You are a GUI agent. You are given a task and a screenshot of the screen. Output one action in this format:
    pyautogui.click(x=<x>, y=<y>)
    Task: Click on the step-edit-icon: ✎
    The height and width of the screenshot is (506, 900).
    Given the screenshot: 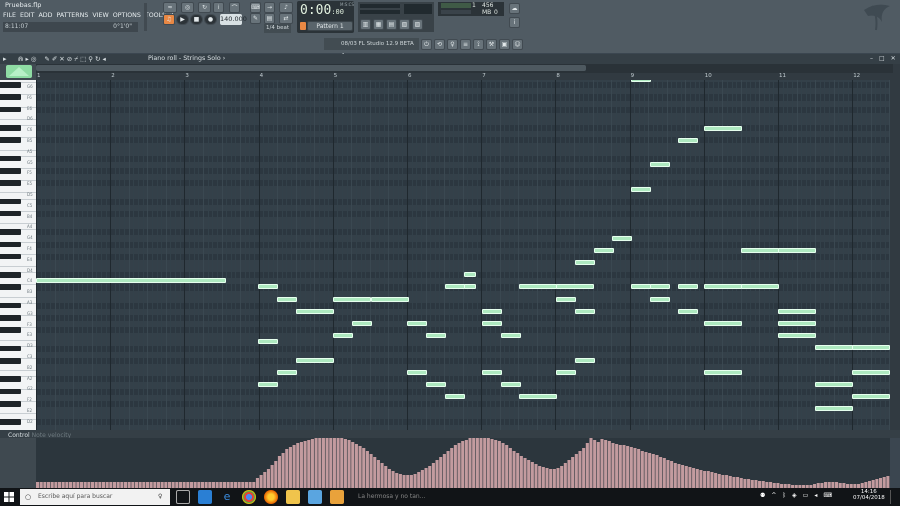 What is the action you would take?
    pyautogui.click(x=255, y=18)
    